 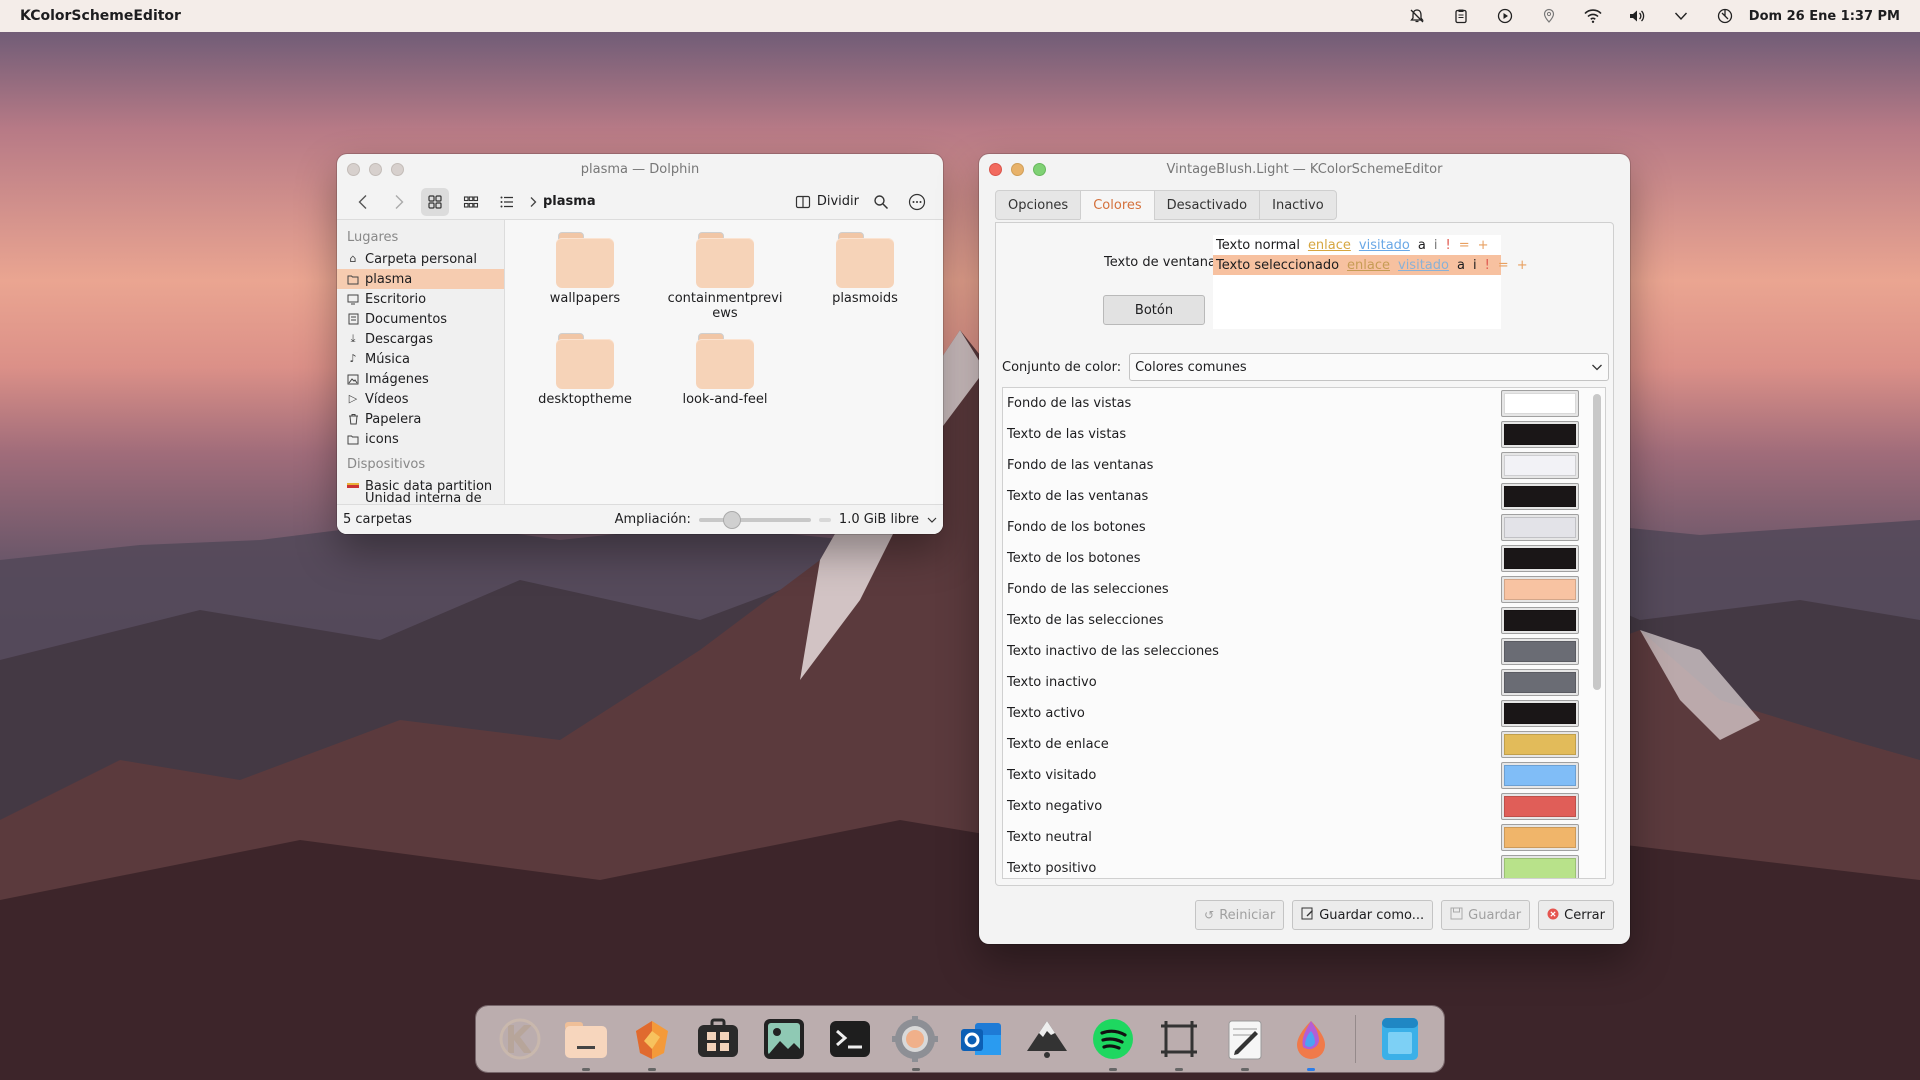 I want to click on drive-icon, so click(x=353, y=486).